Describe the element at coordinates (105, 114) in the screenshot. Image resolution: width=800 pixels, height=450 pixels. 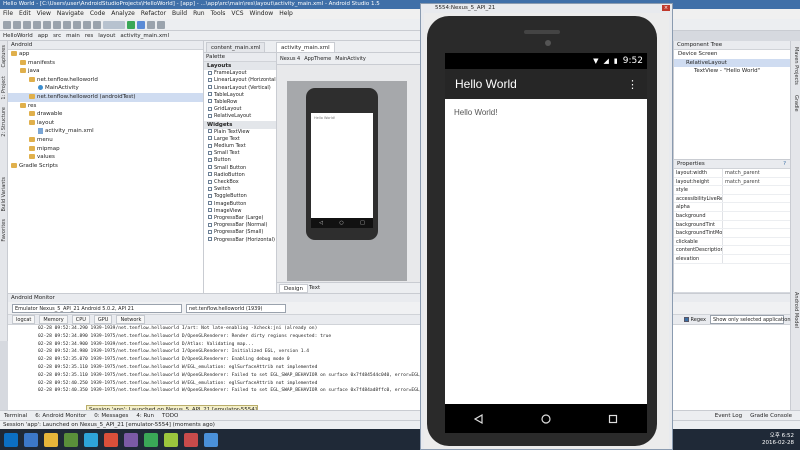
I see `tree-item: drawable` at that location.